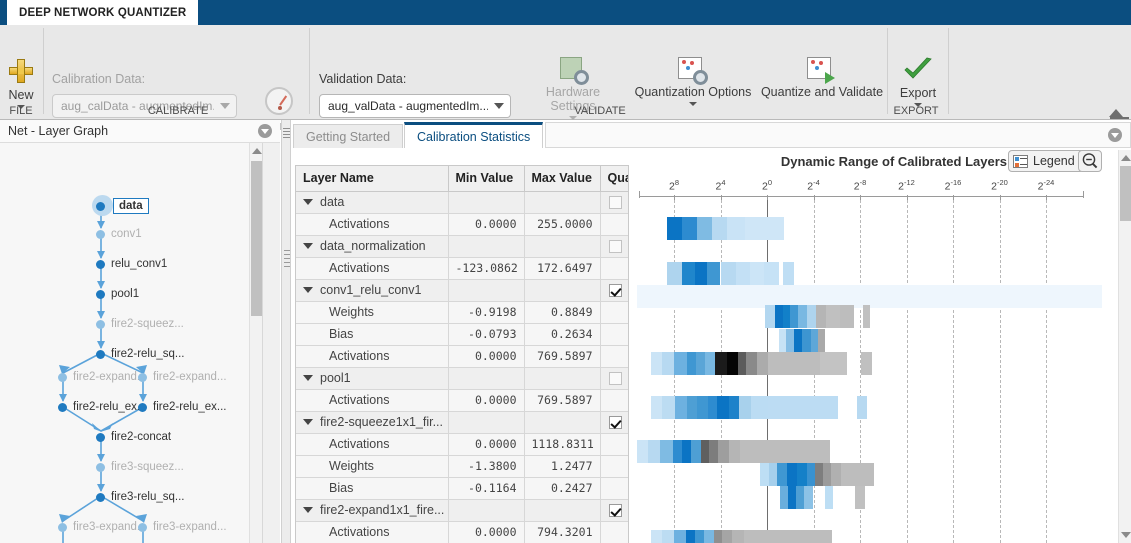 The height and width of the screenshot is (543, 1131). Describe the element at coordinates (918, 82) in the screenshot. I see `export-button: Export` at that location.